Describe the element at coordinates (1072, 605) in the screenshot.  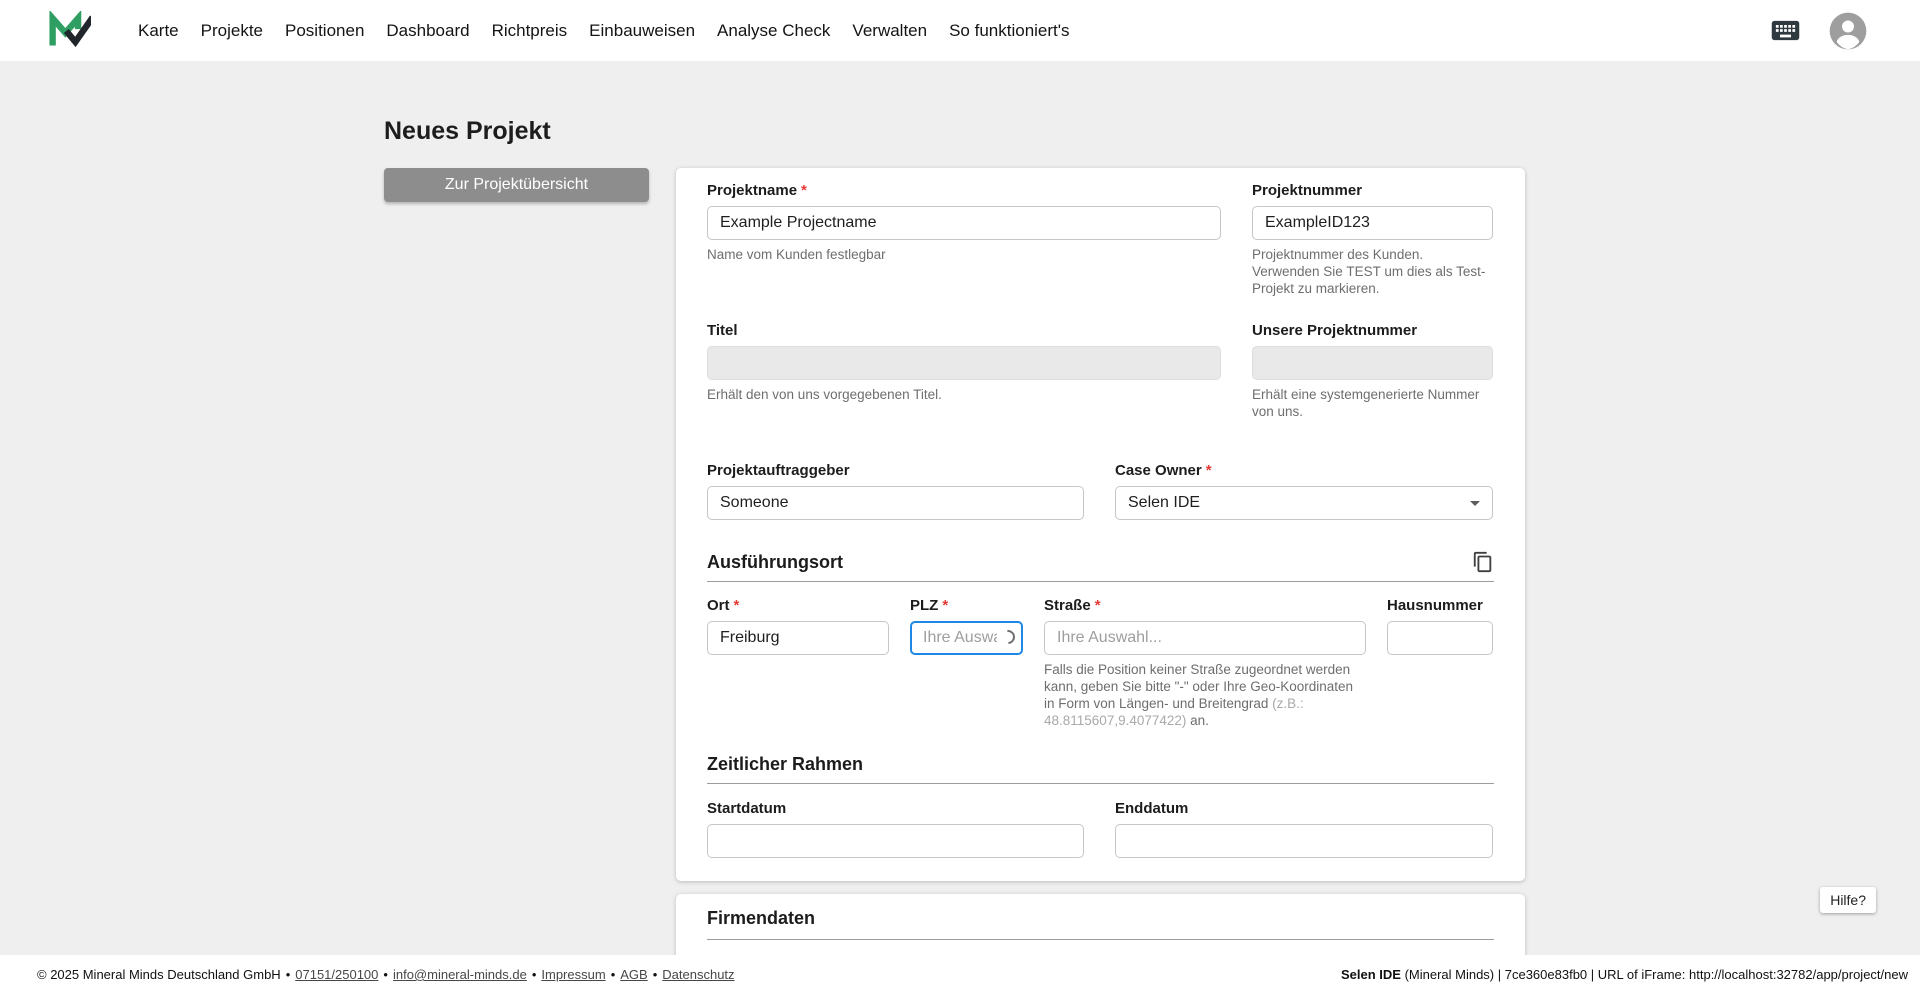
I see `strasse-label: Straße *` at that location.